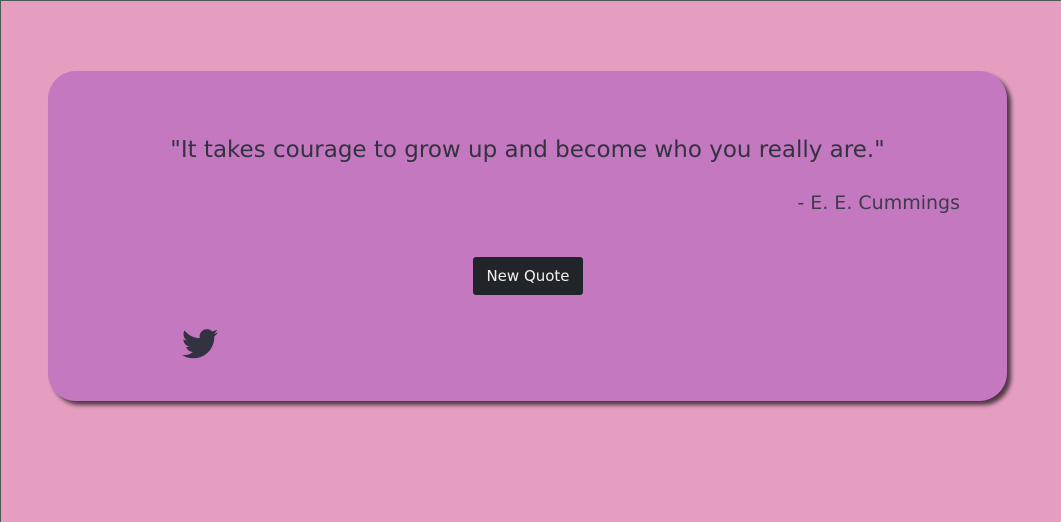 This screenshot has height=522, width=1061. I want to click on tweet-quote-link, so click(200, 344).